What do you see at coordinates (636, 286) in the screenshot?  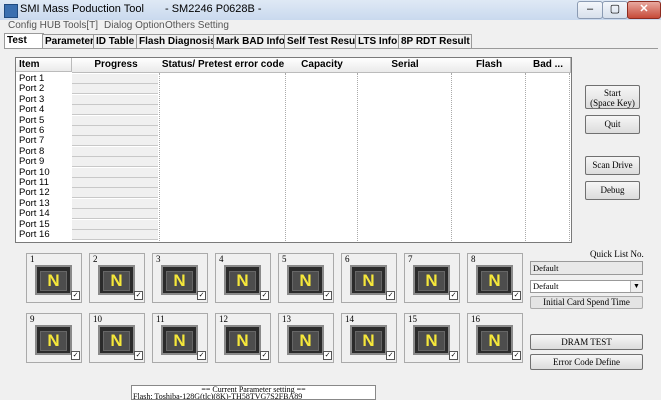 I see `chevron-down-icon: ▼` at bounding box center [636, 286].